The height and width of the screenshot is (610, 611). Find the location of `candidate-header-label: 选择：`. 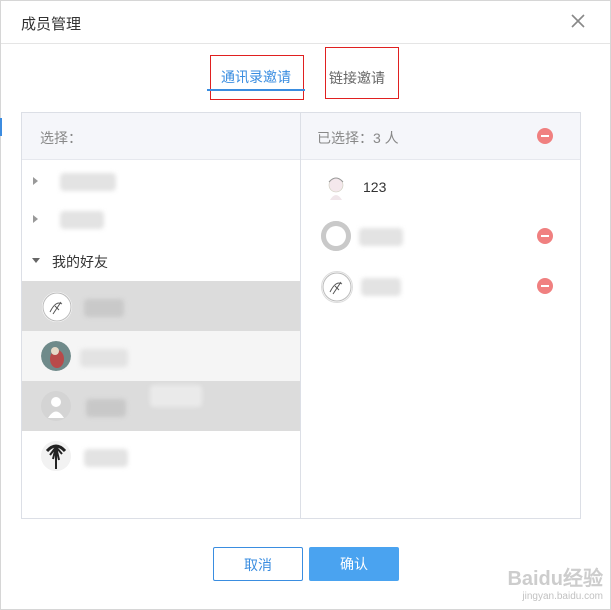

candidate-header-label: 选择： is located at coordinates (61, 138).